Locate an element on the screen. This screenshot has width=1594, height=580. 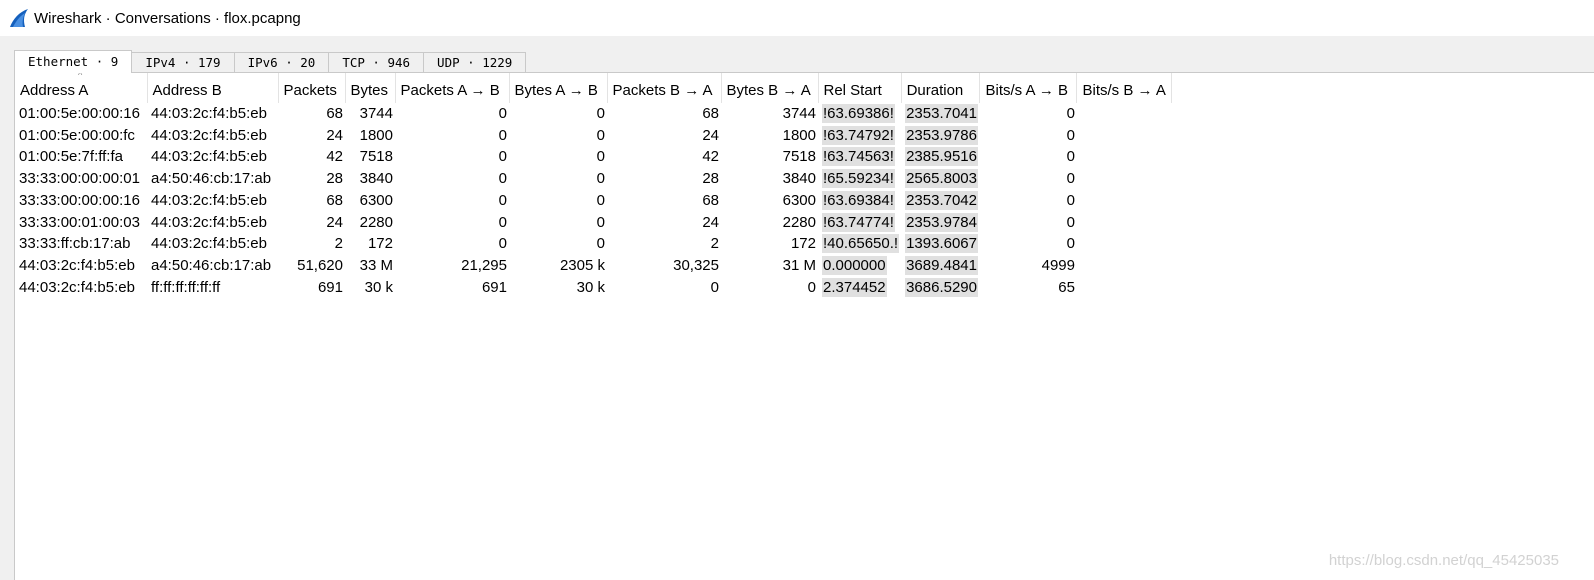
table-cell: 33:33:00:00:00:01 is located at coordinates (79, 179).